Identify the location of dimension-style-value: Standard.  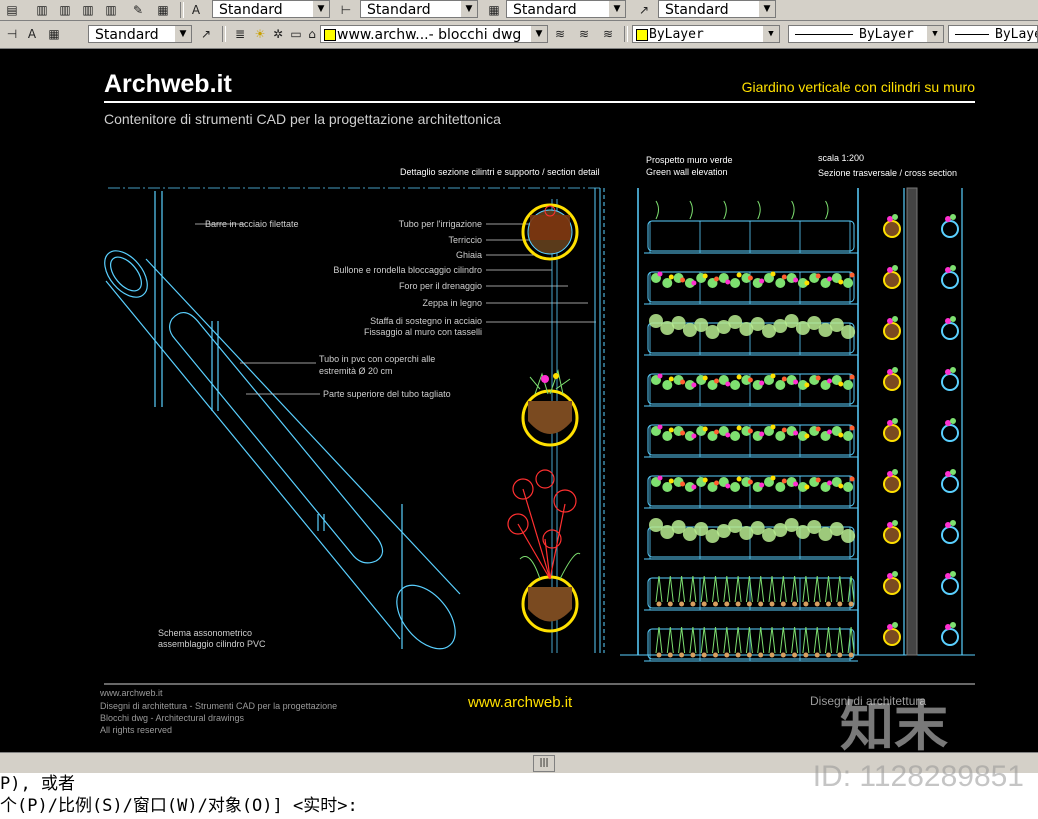
(399, 10).